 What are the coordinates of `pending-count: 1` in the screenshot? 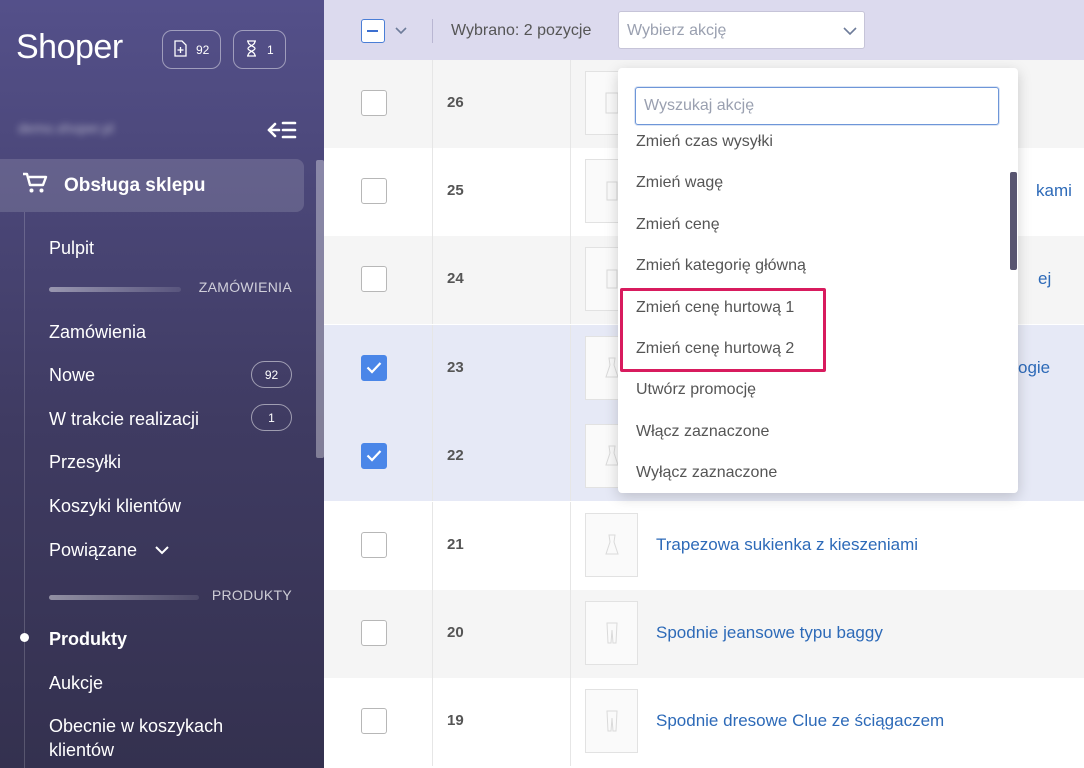 It's located at (270, 49).